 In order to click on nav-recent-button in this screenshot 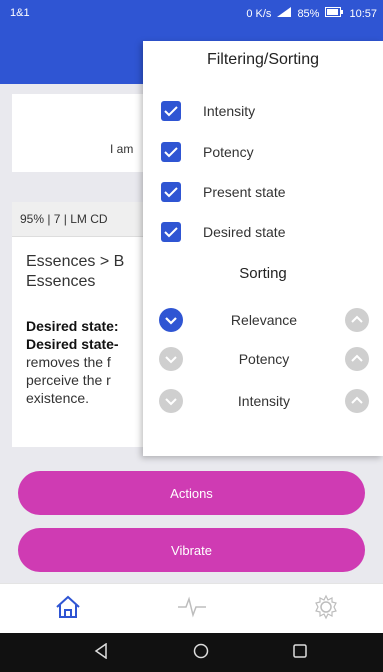, I will do `click(300, 653)`.